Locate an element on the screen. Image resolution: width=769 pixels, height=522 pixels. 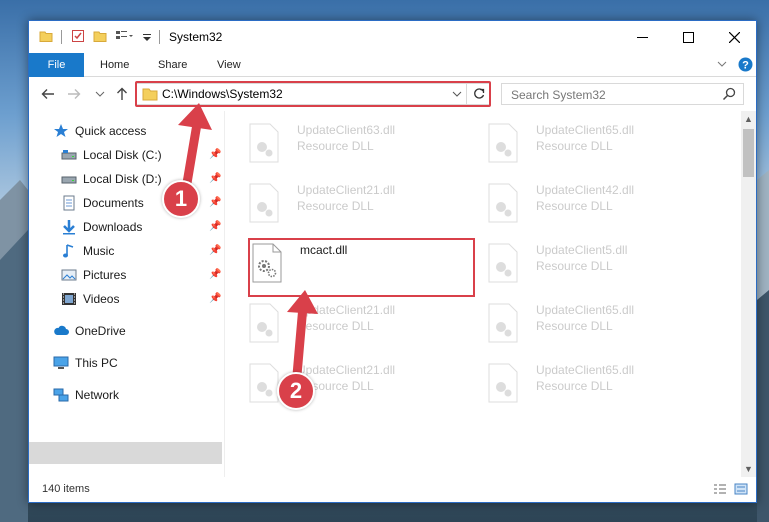
step-badge-2: 2 is located at coordinates (296, 391).